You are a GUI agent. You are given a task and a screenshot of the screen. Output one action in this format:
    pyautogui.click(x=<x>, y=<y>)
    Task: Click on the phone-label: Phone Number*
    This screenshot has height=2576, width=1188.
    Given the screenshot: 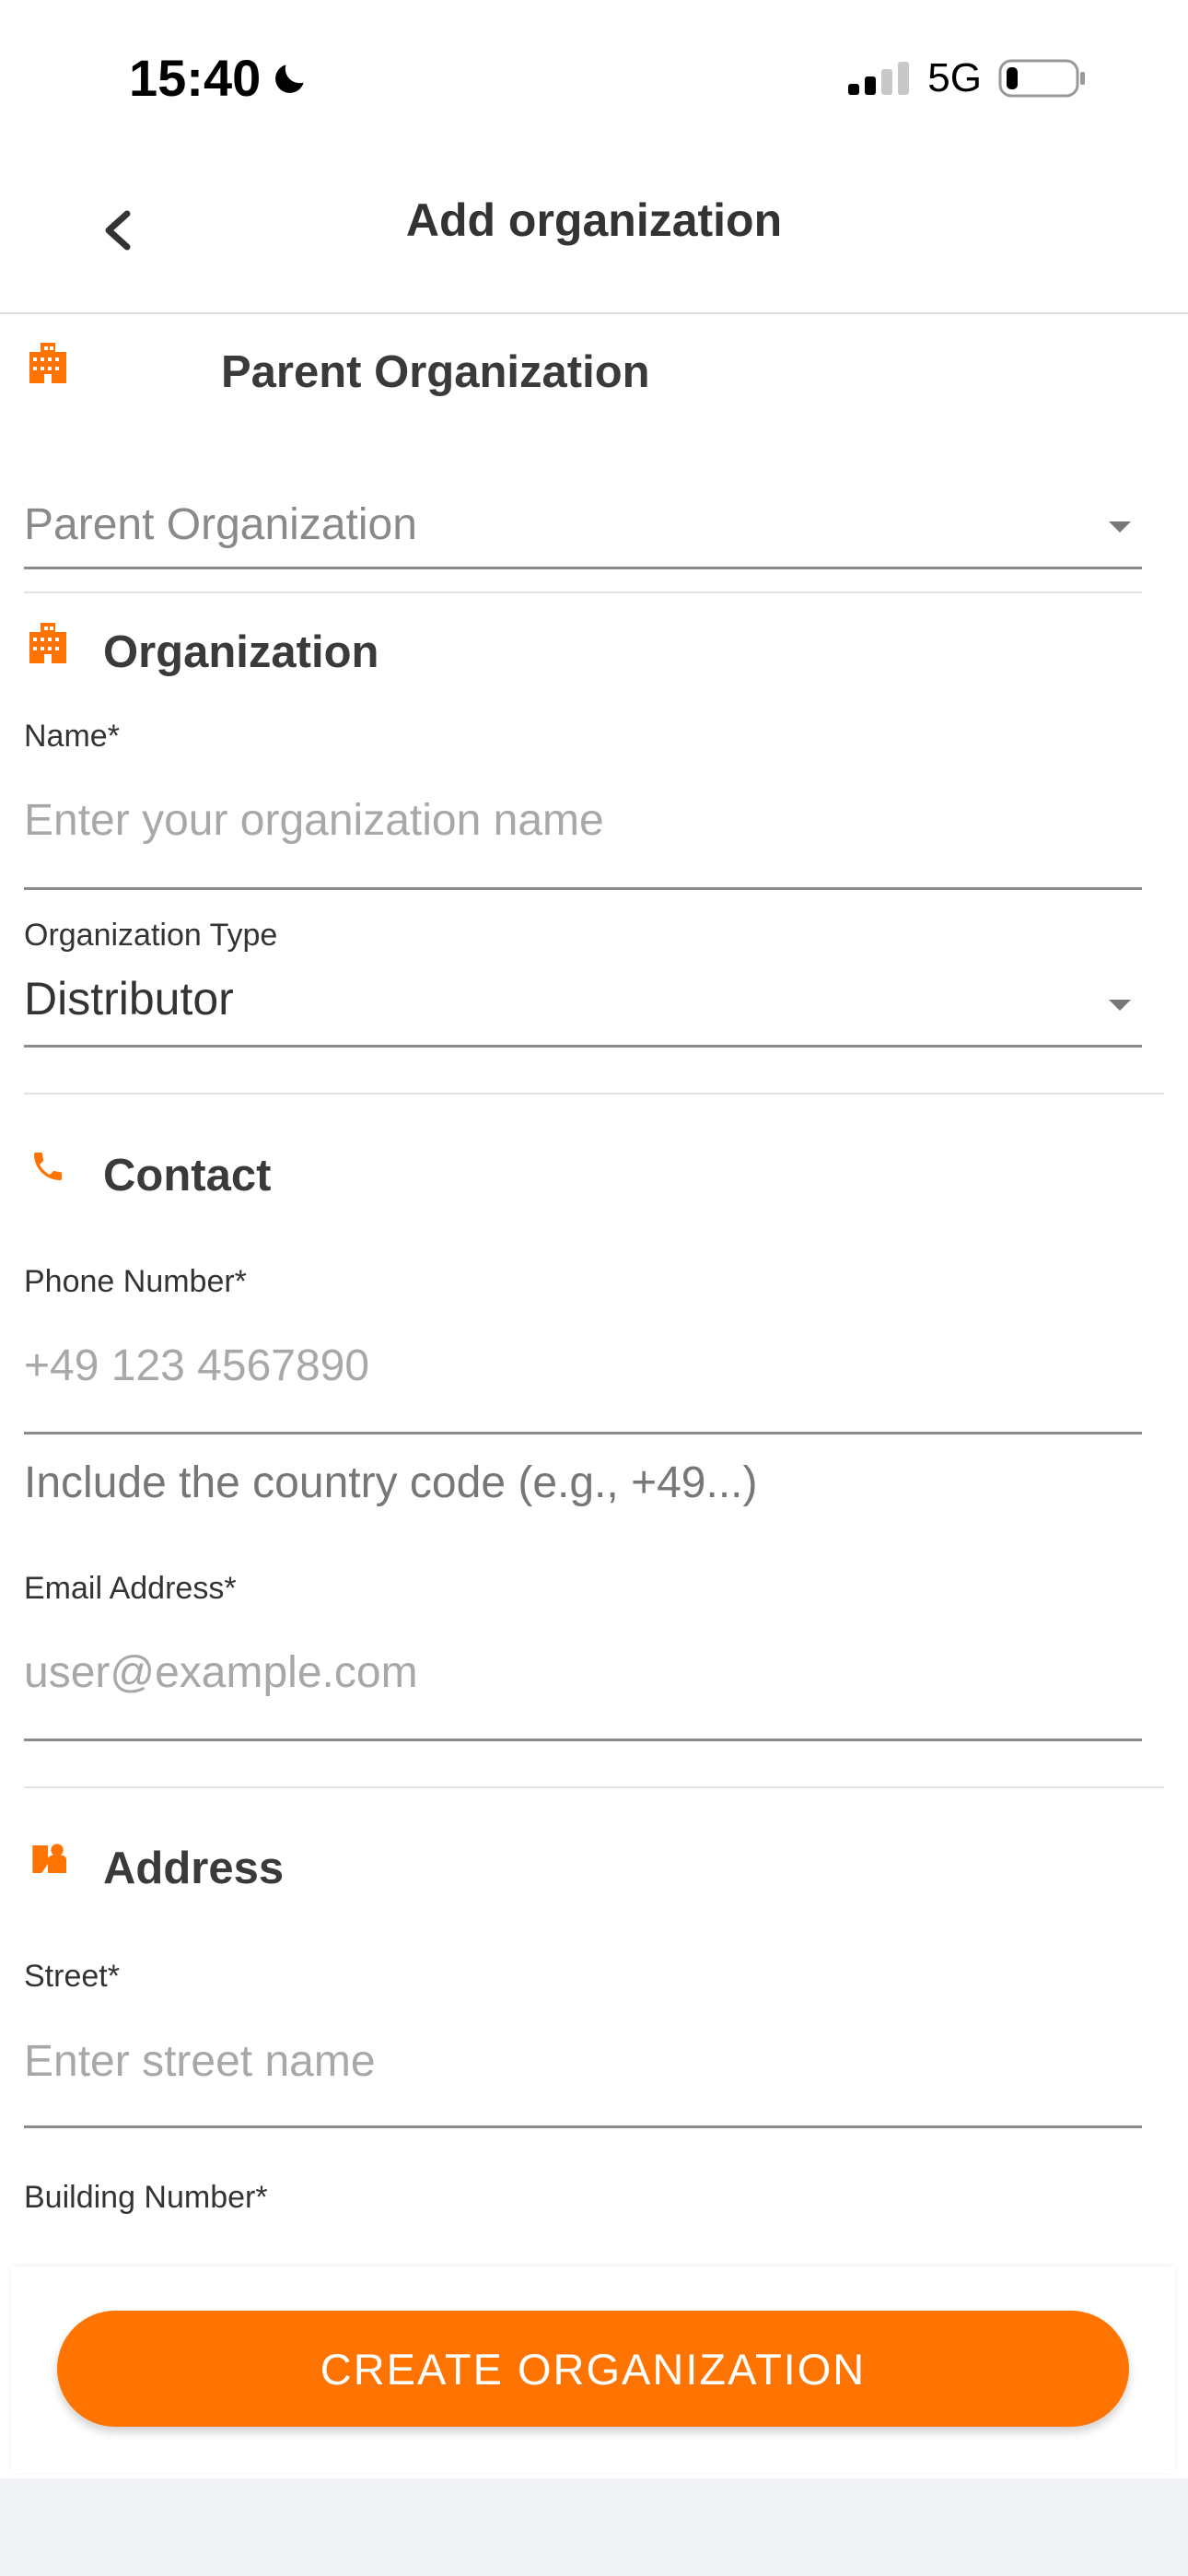 What is the action you would take?
    pyautogui.click(x=135, y=1281)
    